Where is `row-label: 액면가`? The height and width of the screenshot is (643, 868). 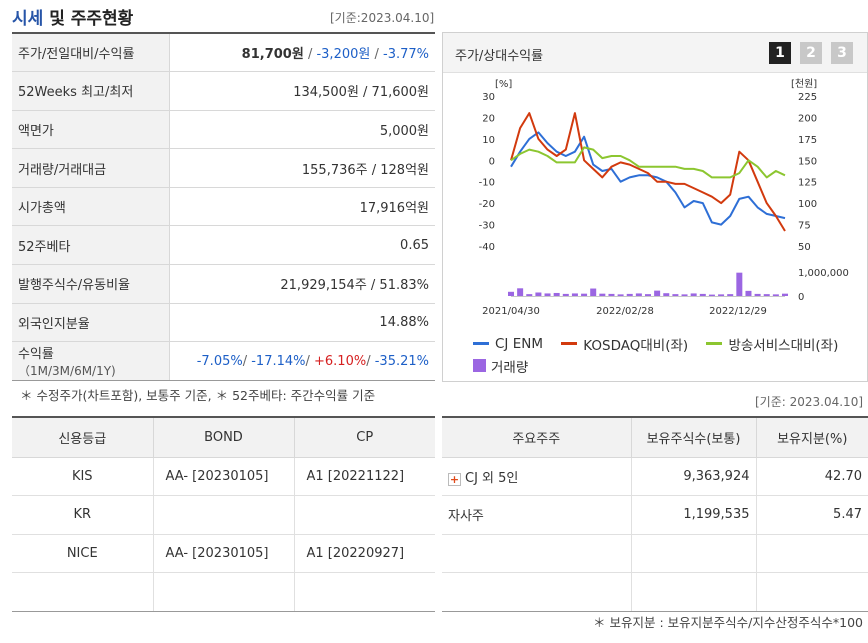 row-label: 액면가 is located at coordinates (91, 130).